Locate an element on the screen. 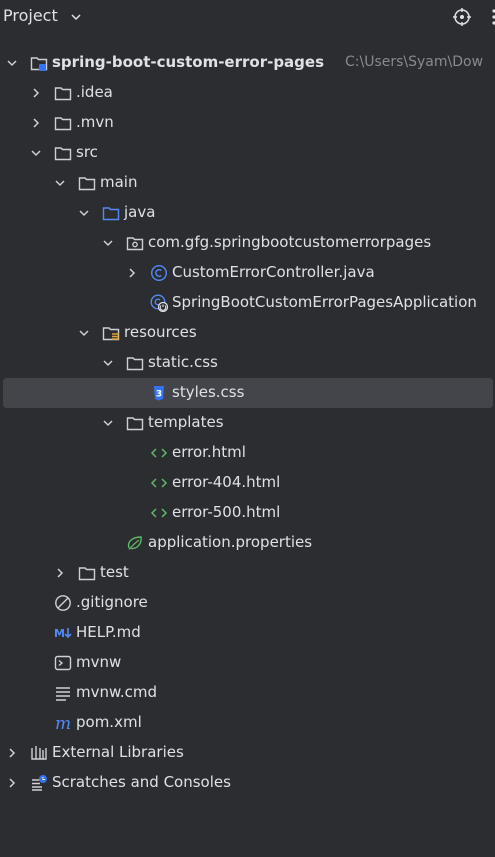  module-folder-icon is located at coordinates (39, 64).